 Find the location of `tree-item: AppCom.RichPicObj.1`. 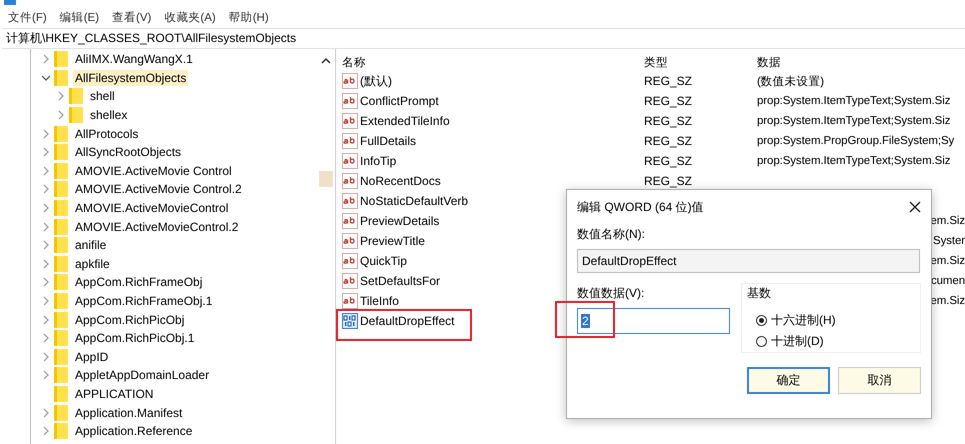

tree-item: AppCom.RichPicObj.1 is located at coordinates (134, 338).